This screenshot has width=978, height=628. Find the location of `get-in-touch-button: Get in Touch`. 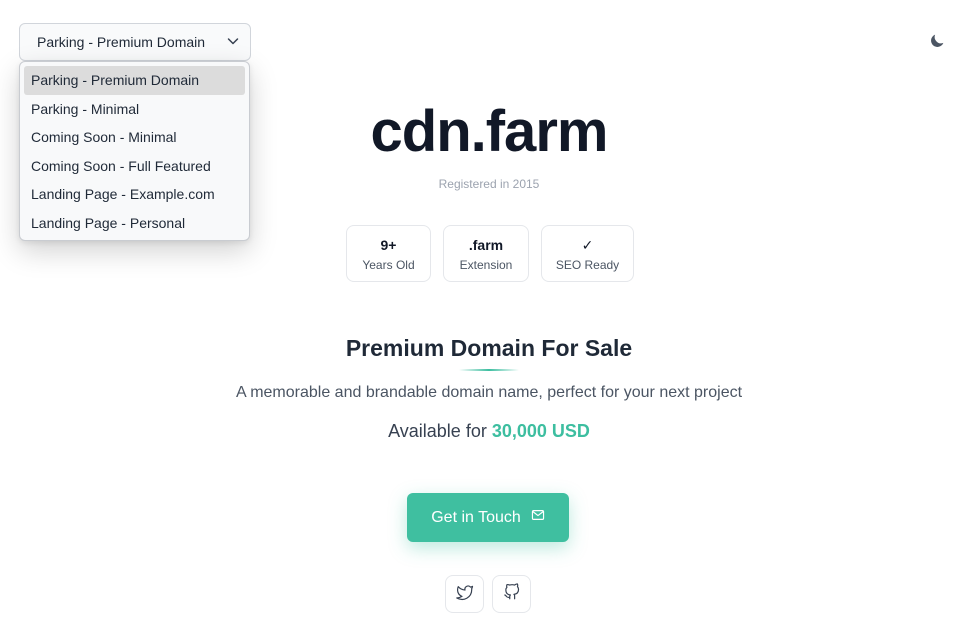

get-in-touch-button: Get in Touch is located at coordinates (488, 517).